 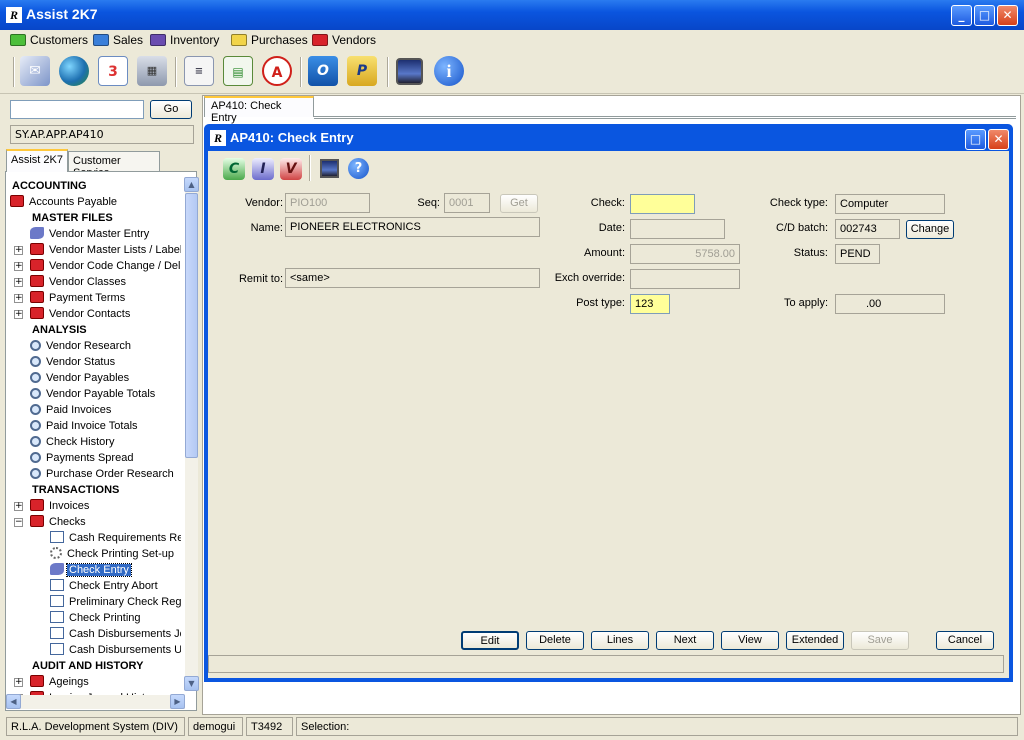 What do you see at coordinates (105, 522) in the screenshot?
I see `tree-item: Checks` at bounding box center [105, 522].